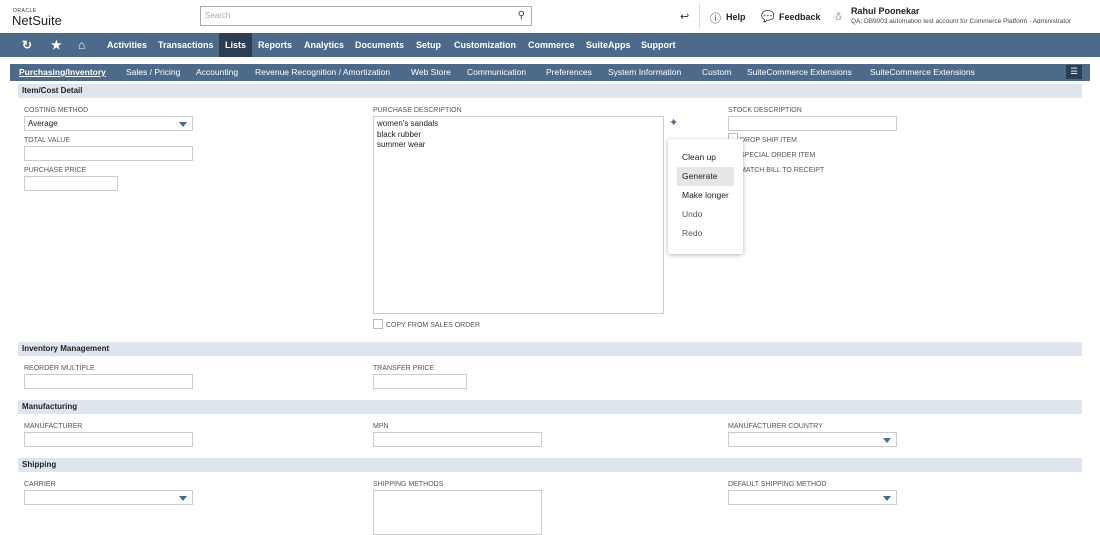 The width and height of the screenshot is (1100, 535). I want to click on reorder-multiple-input, so click(108, 381).